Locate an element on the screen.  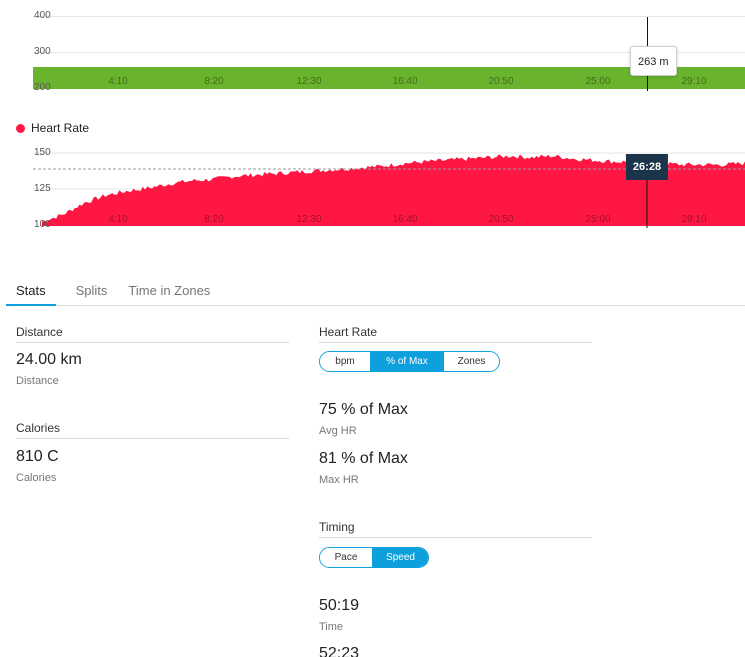
hr-legend-dot-icon is located at coordinates (20, 128).